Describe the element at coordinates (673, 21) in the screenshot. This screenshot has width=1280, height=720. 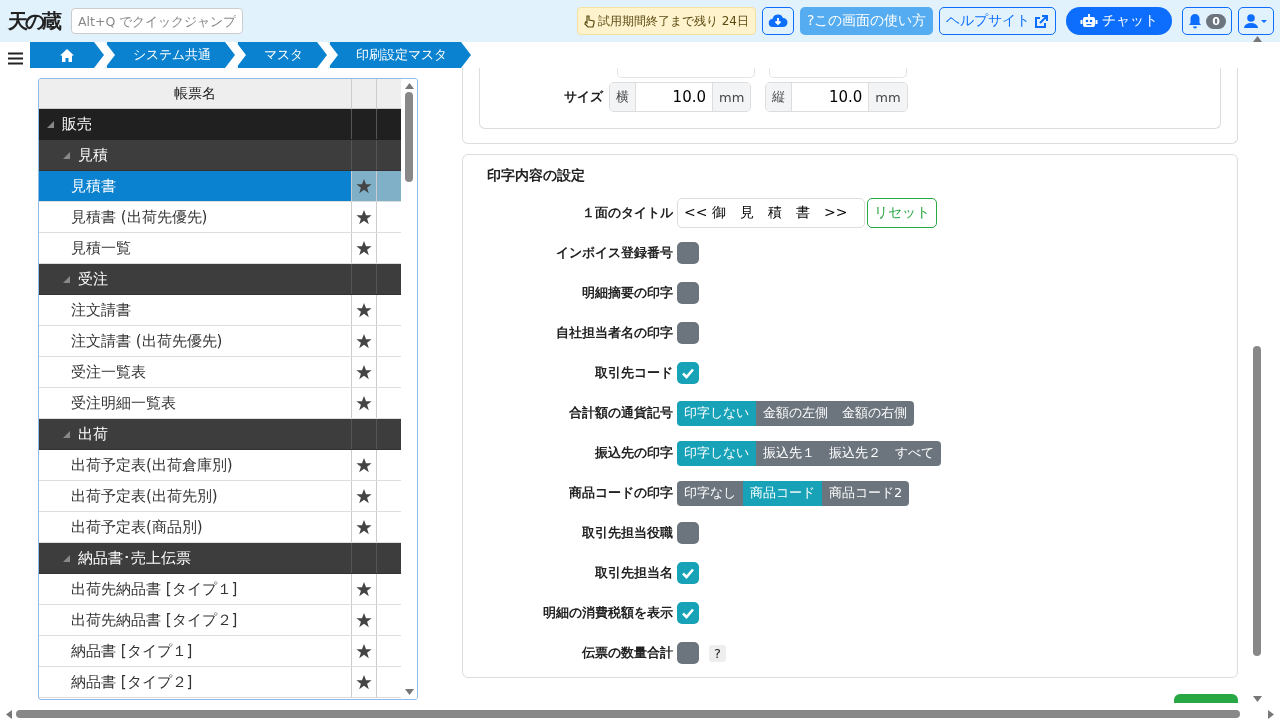
I see `trial-text: 試用期間終了まで残り 24日` at that location.